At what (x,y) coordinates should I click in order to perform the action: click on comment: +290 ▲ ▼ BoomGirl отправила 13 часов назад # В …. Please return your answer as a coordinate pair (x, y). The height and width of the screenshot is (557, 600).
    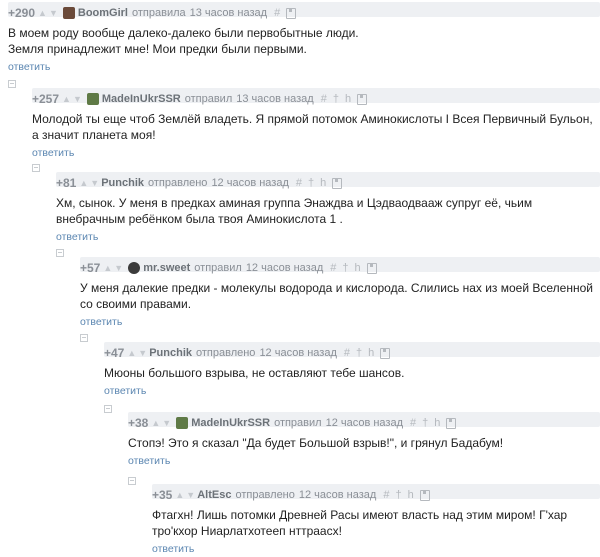
    Looking at the image, I should click on (304, 38).